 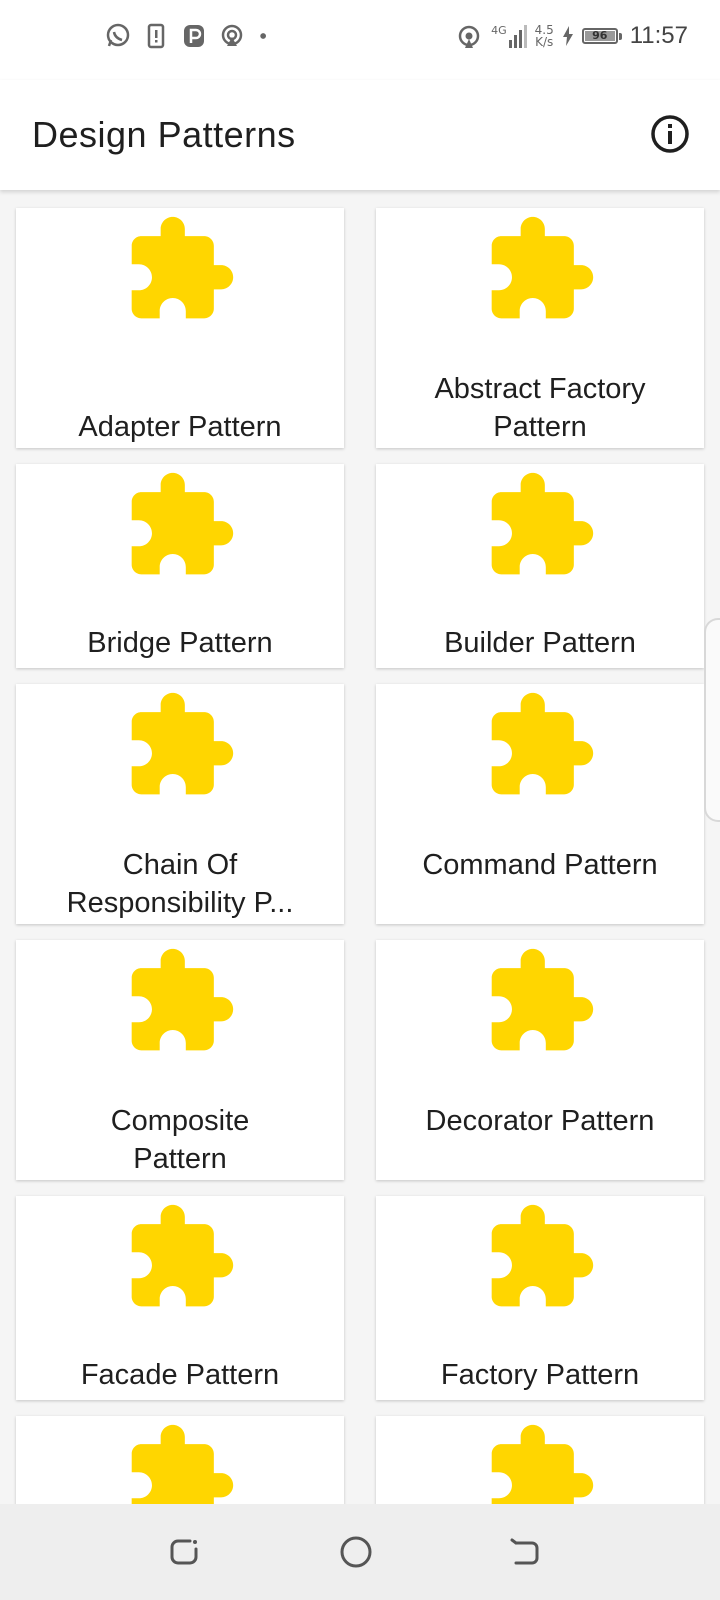 What do you see at coordinates (540, 1121) in the screenshot?
I see `pattern-card-label: Decorator Pattern` at bounding box center [540, 1121].